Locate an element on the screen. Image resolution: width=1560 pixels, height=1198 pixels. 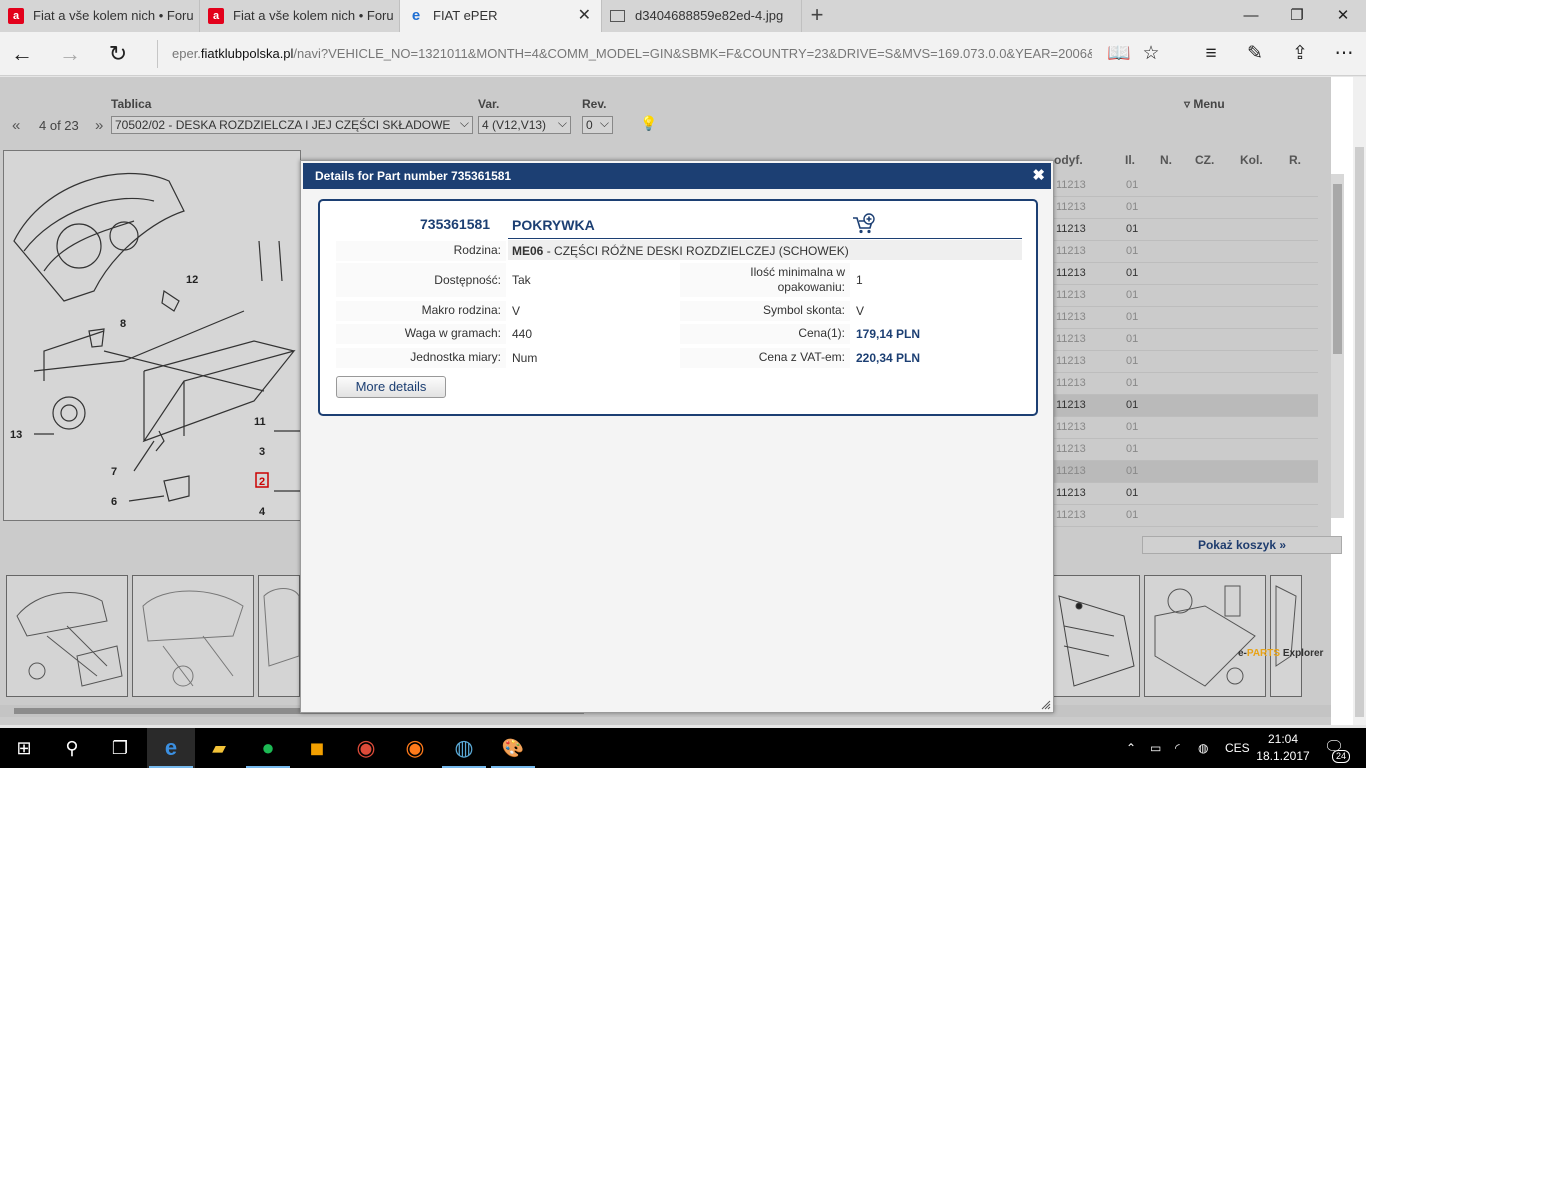
language-indicator: CES is located at coordinates (1237, 748).